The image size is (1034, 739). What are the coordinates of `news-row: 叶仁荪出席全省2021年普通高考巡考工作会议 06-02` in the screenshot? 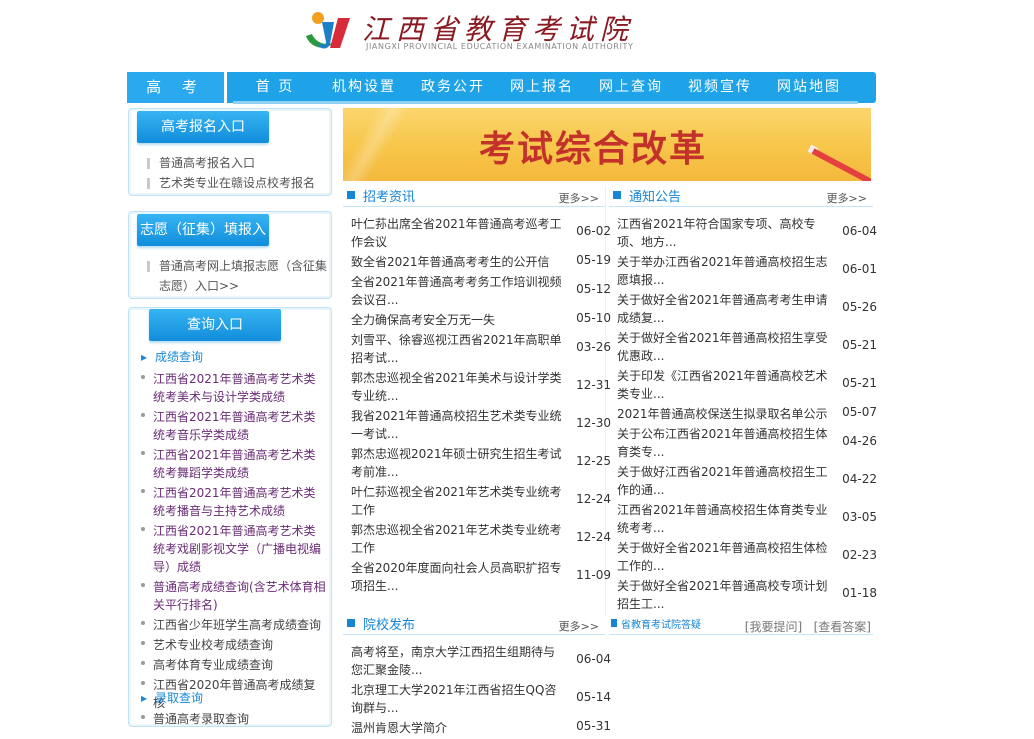 It's located at (481, 233).